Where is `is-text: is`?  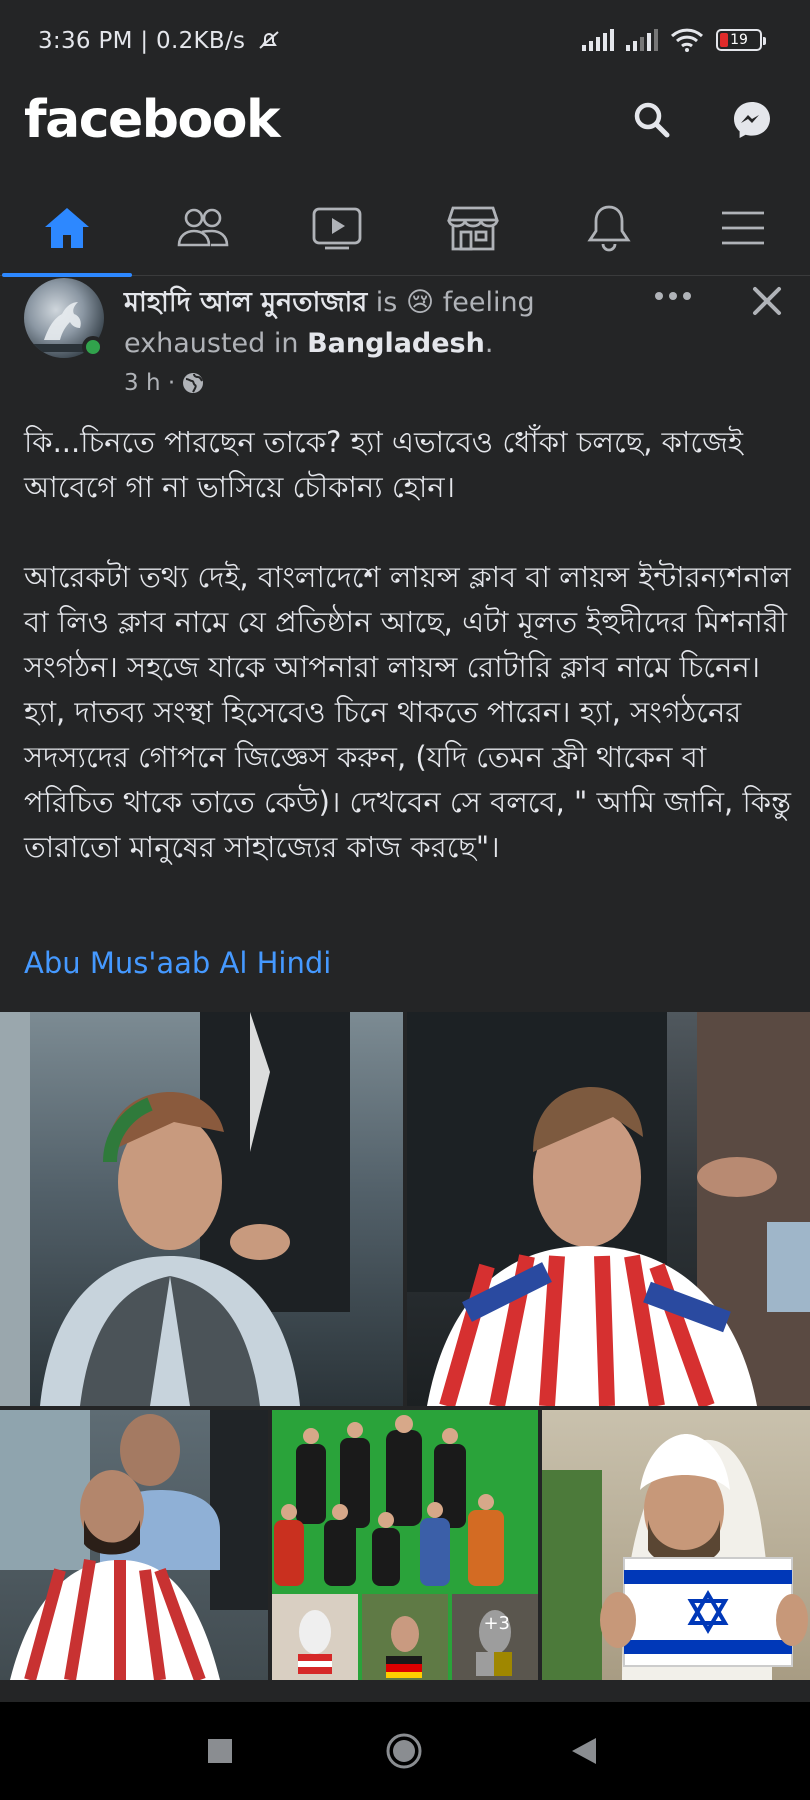 is-text: is is located at coordinates (386, 302).